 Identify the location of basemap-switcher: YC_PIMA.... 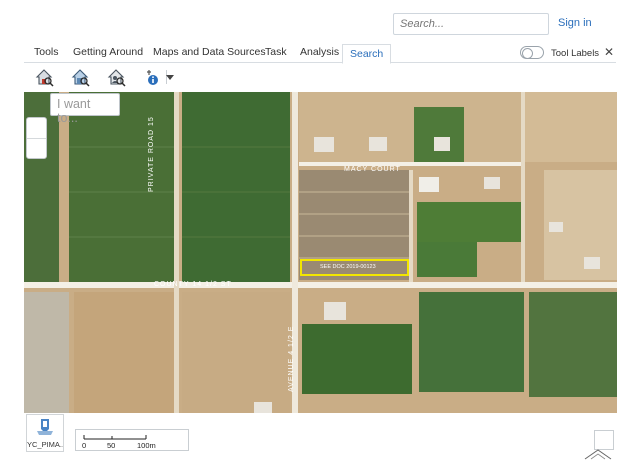
(45, 433).